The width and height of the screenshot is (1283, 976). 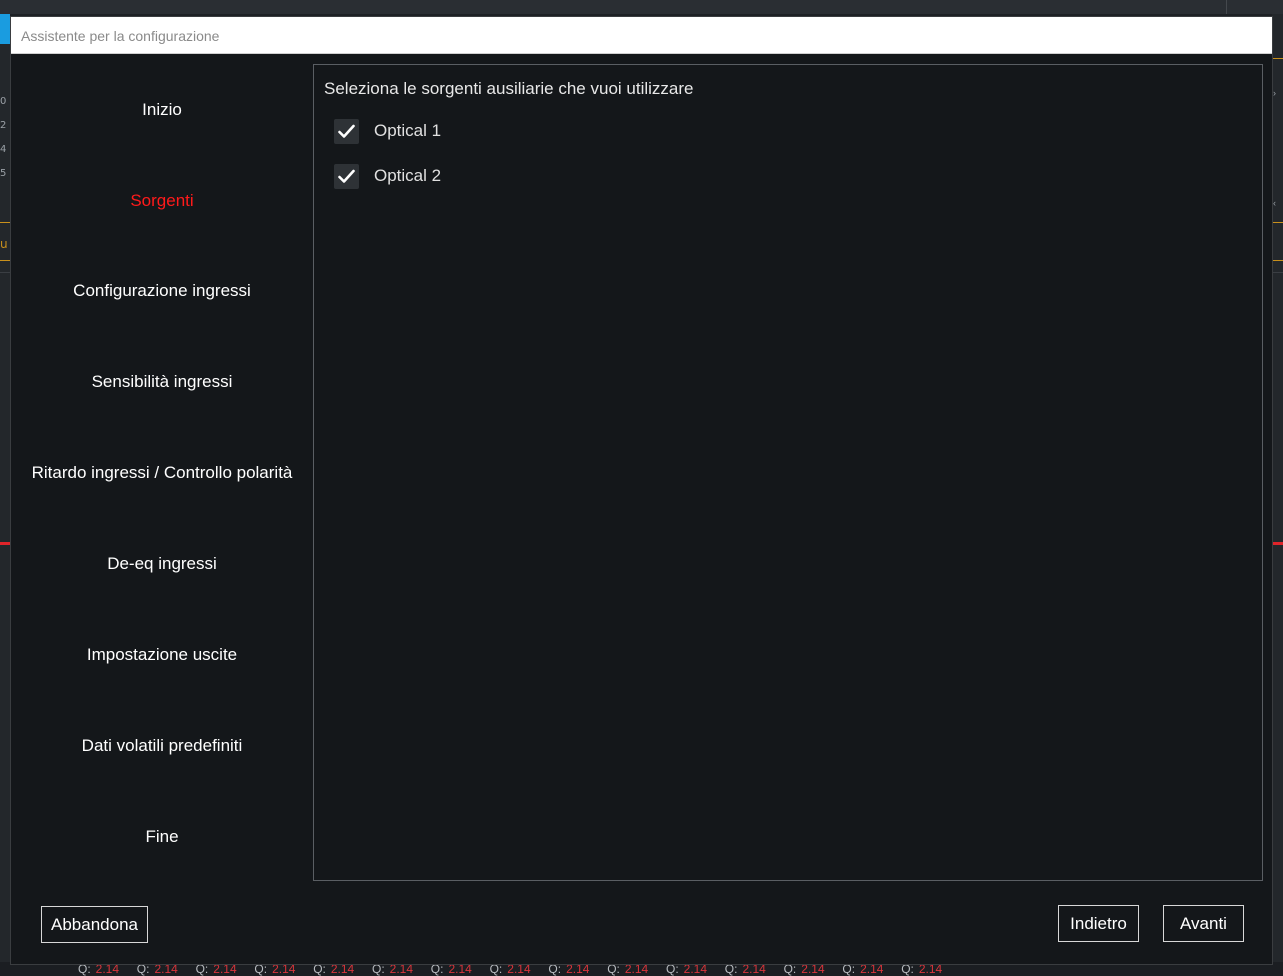 I want to click on sidebar-item-sensibilita-ingressi: Sensibilità ingressi, so click(x=162, y=382).